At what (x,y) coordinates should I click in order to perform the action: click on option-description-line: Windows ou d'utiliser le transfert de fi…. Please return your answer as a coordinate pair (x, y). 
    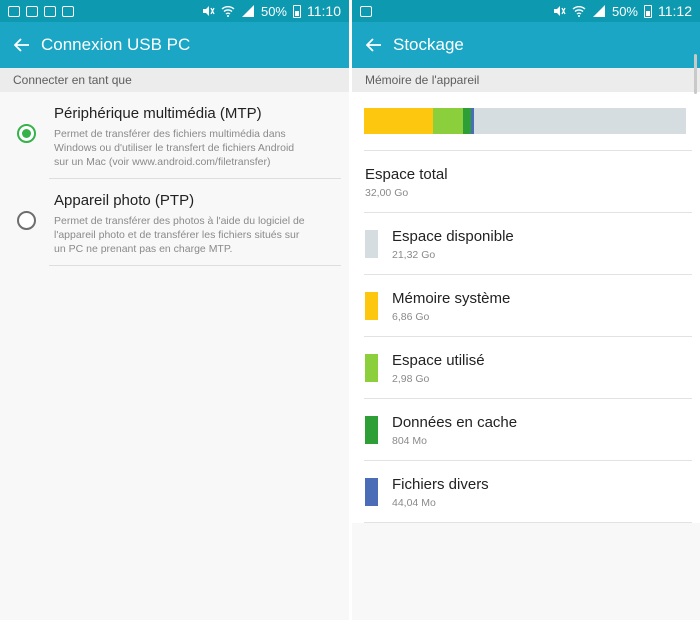
    Looking at the image, I should click on (174, 148).